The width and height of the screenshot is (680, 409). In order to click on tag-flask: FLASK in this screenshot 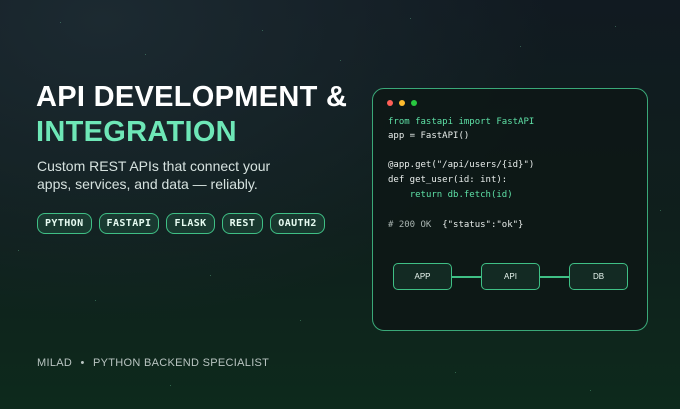, I will do `click(190, 223)`.